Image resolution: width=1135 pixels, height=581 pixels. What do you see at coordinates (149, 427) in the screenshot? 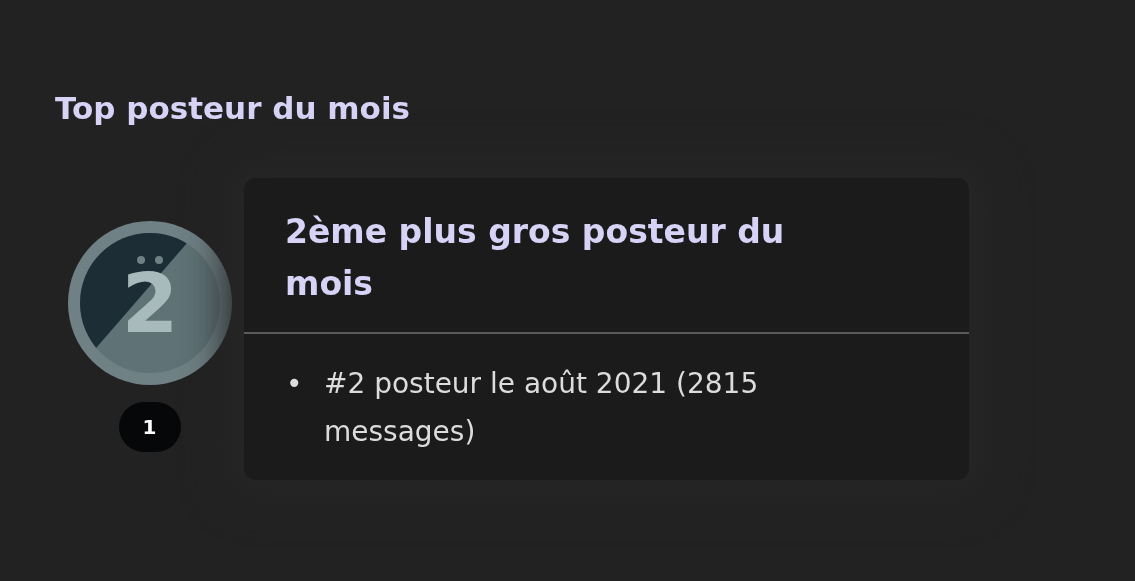
I see `count-badge: 1` at bounding box center [149, 427].